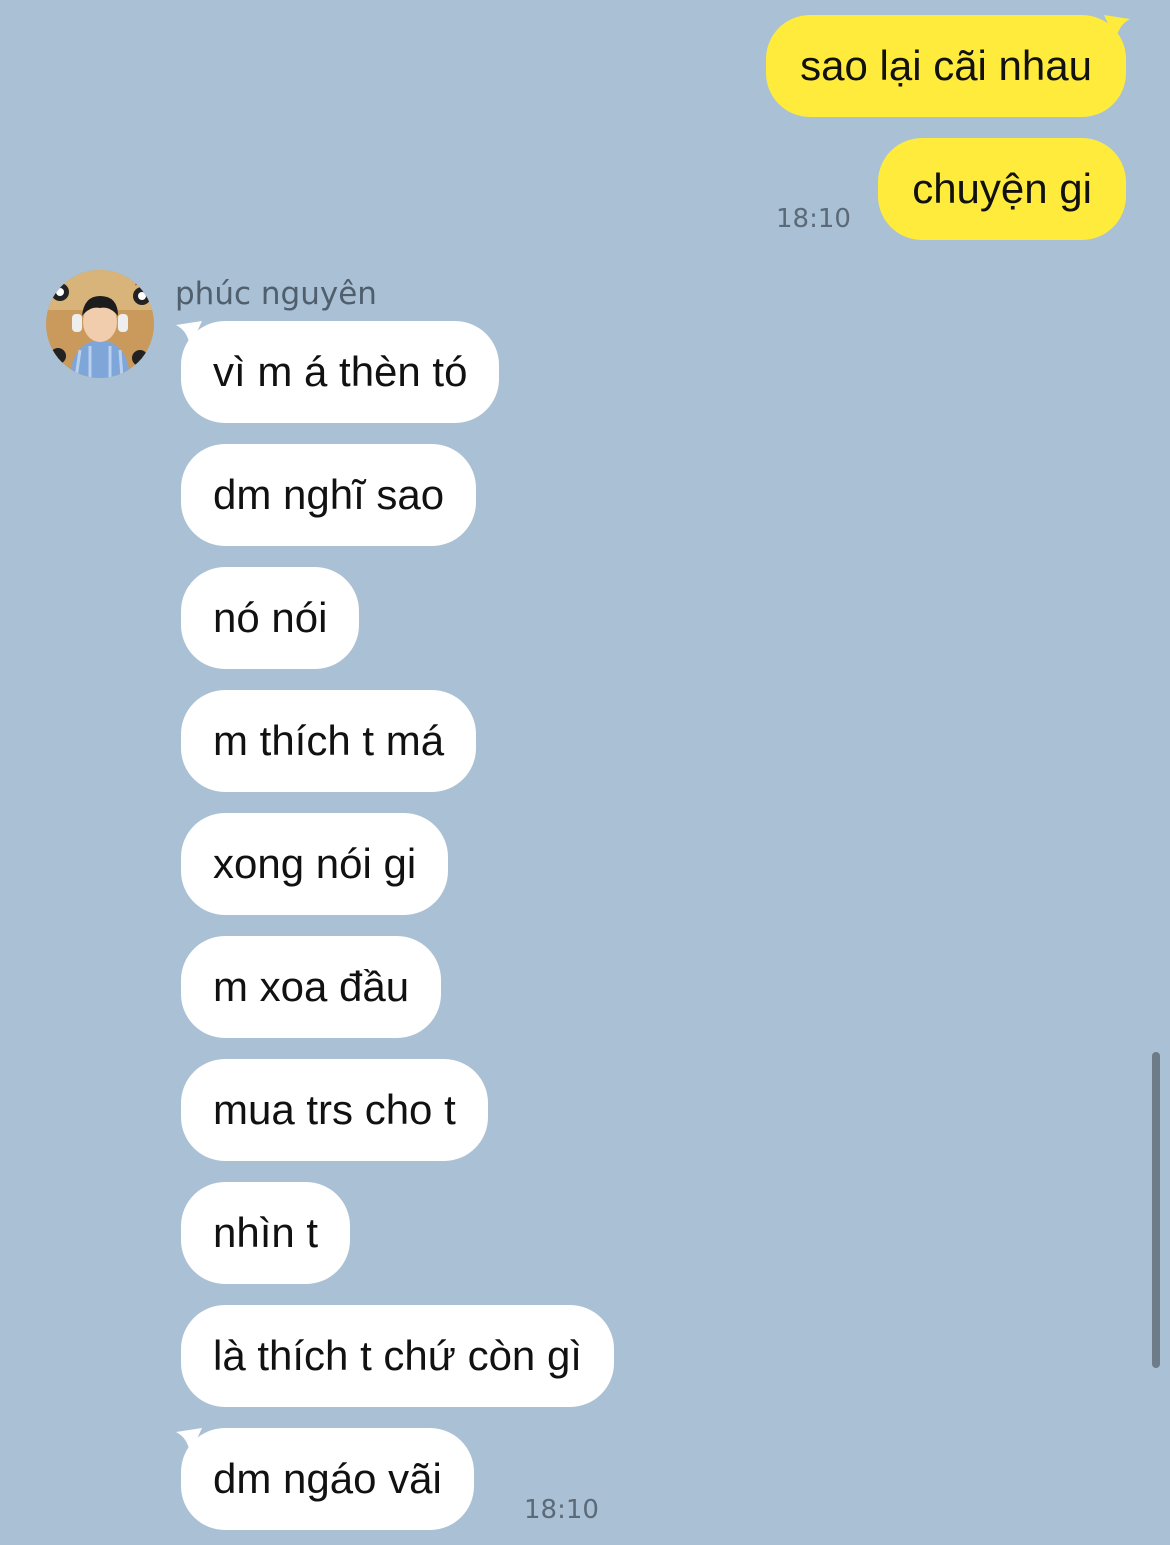 This screenshot has width=1170, height=1545. Describe the element at coordinates (329, 741) in the screenshot. I see `incoming-message: m thích t má` at that location.